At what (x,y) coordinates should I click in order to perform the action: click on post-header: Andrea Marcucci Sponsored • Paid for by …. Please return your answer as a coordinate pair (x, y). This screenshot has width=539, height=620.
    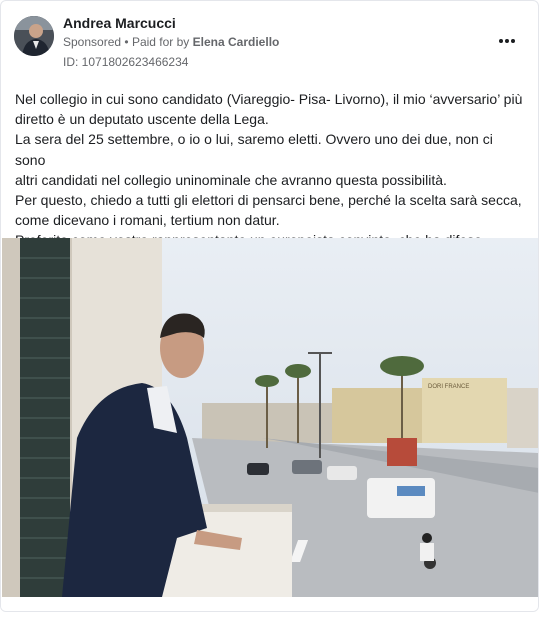
    Looking at the image, I should click on (269, 41).